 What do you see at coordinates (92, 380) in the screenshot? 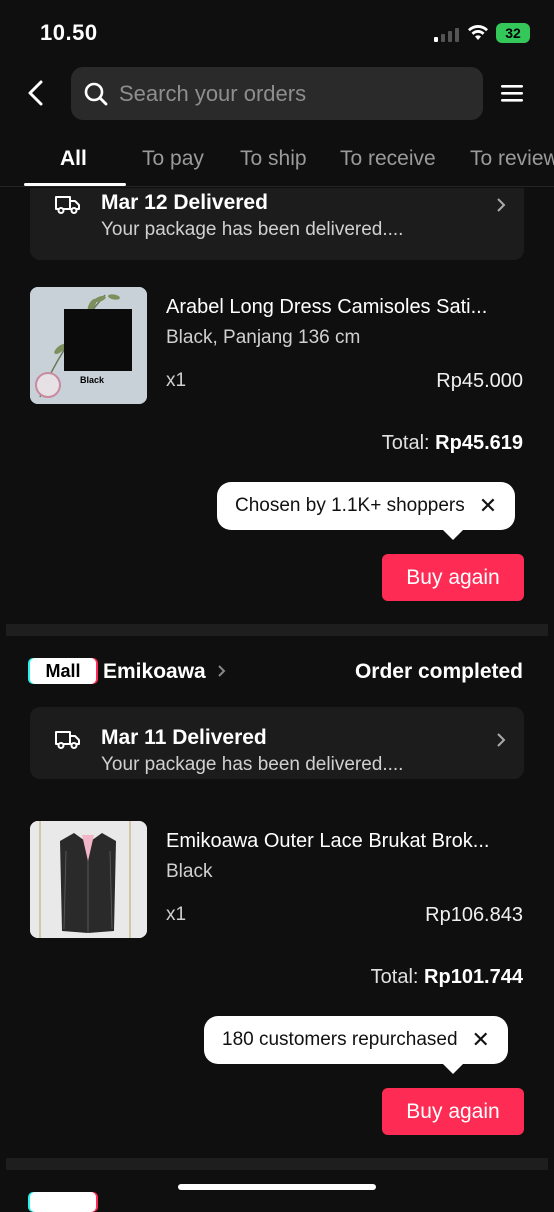
I see `image-caption: Black` at bounding box center [92, 380].